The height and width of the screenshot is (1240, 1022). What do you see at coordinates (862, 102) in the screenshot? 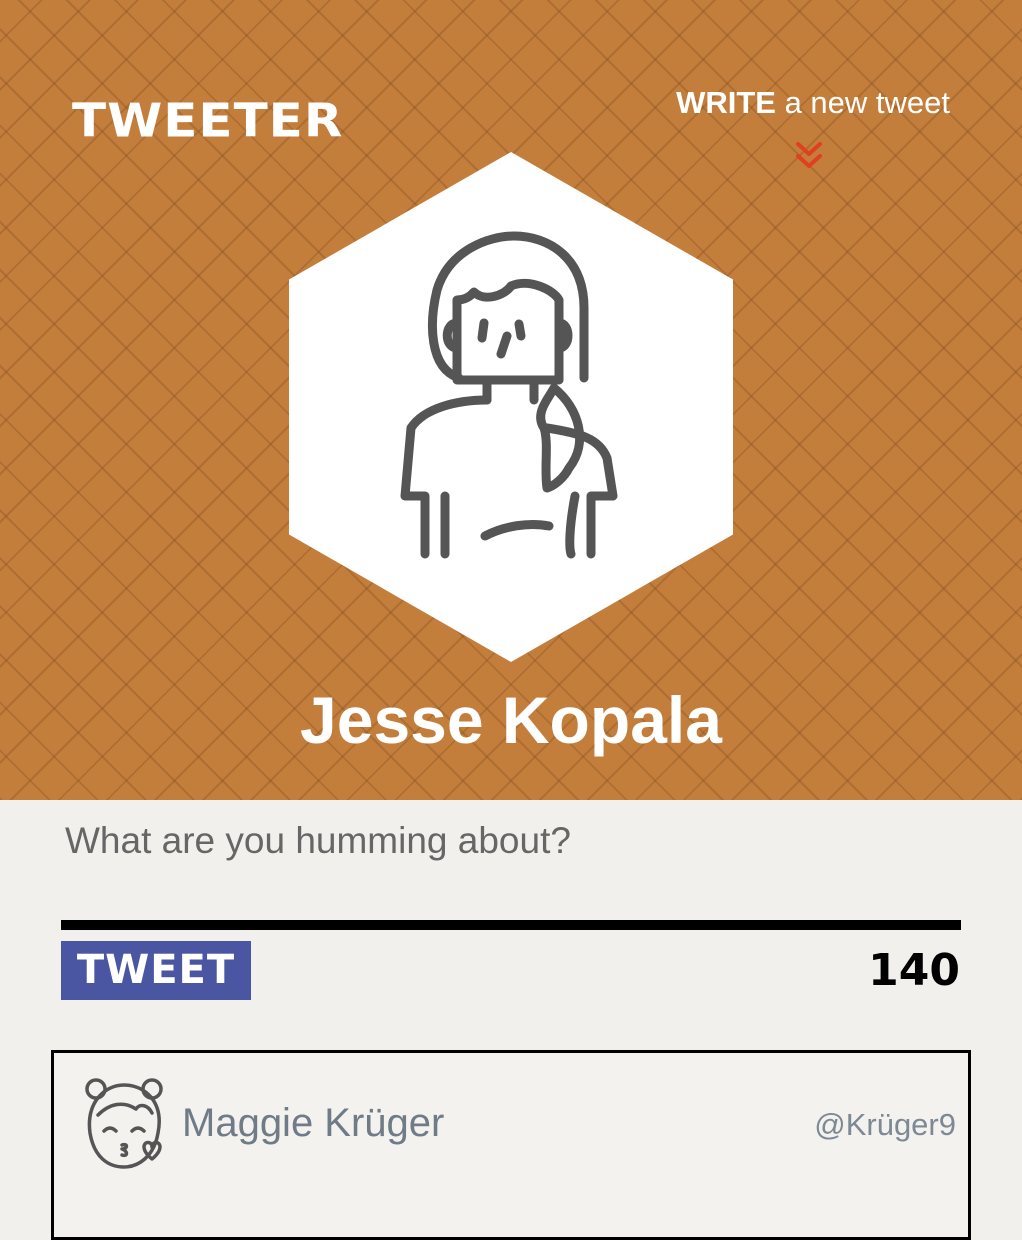
I see `write-link-rest: a new tweet` at bounding box center [862, 102].